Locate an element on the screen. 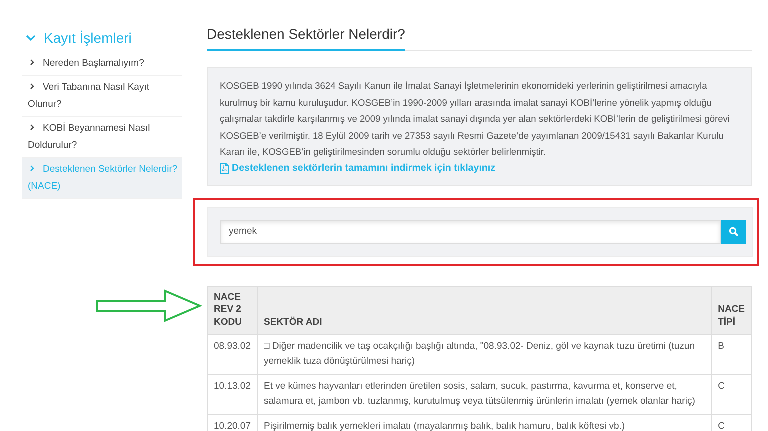 Image resolution: width=768 pixels, height=431 pixels. table-cell: 10.20.07 is located at coordinates (233, 422).